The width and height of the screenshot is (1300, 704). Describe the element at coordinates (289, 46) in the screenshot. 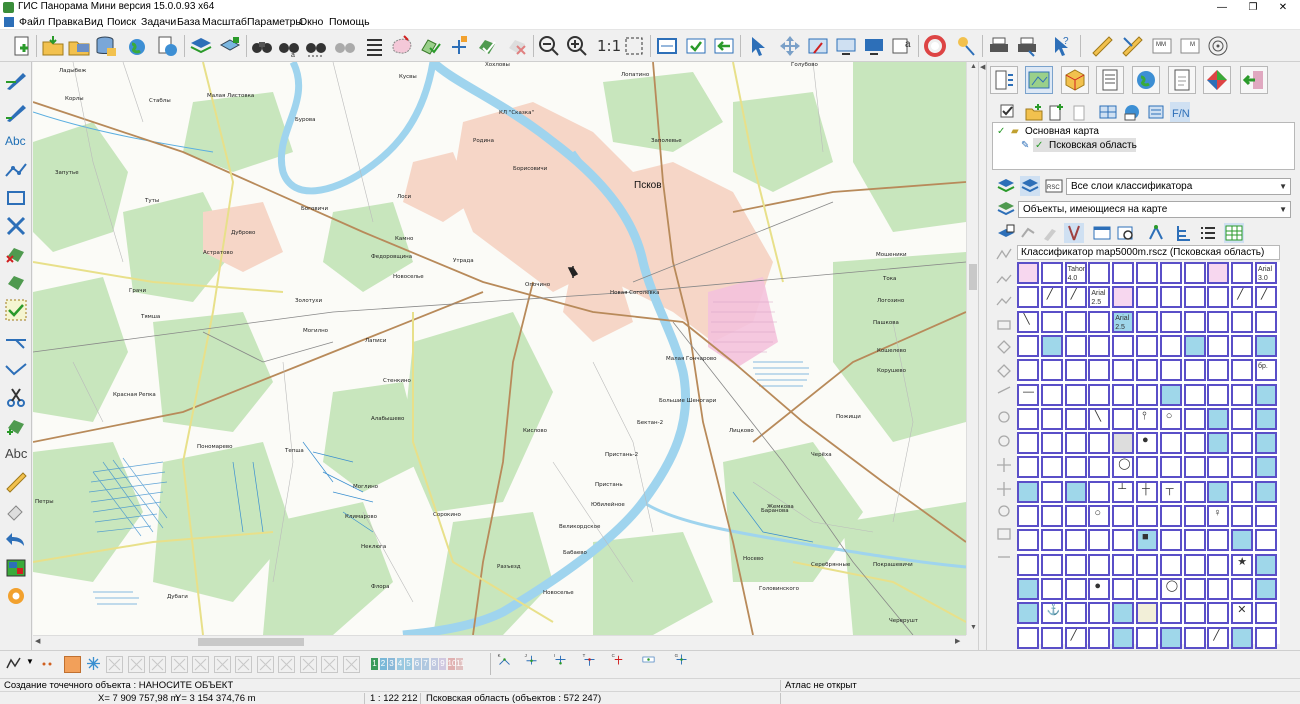

I see `find-next-icon: a` at that location.